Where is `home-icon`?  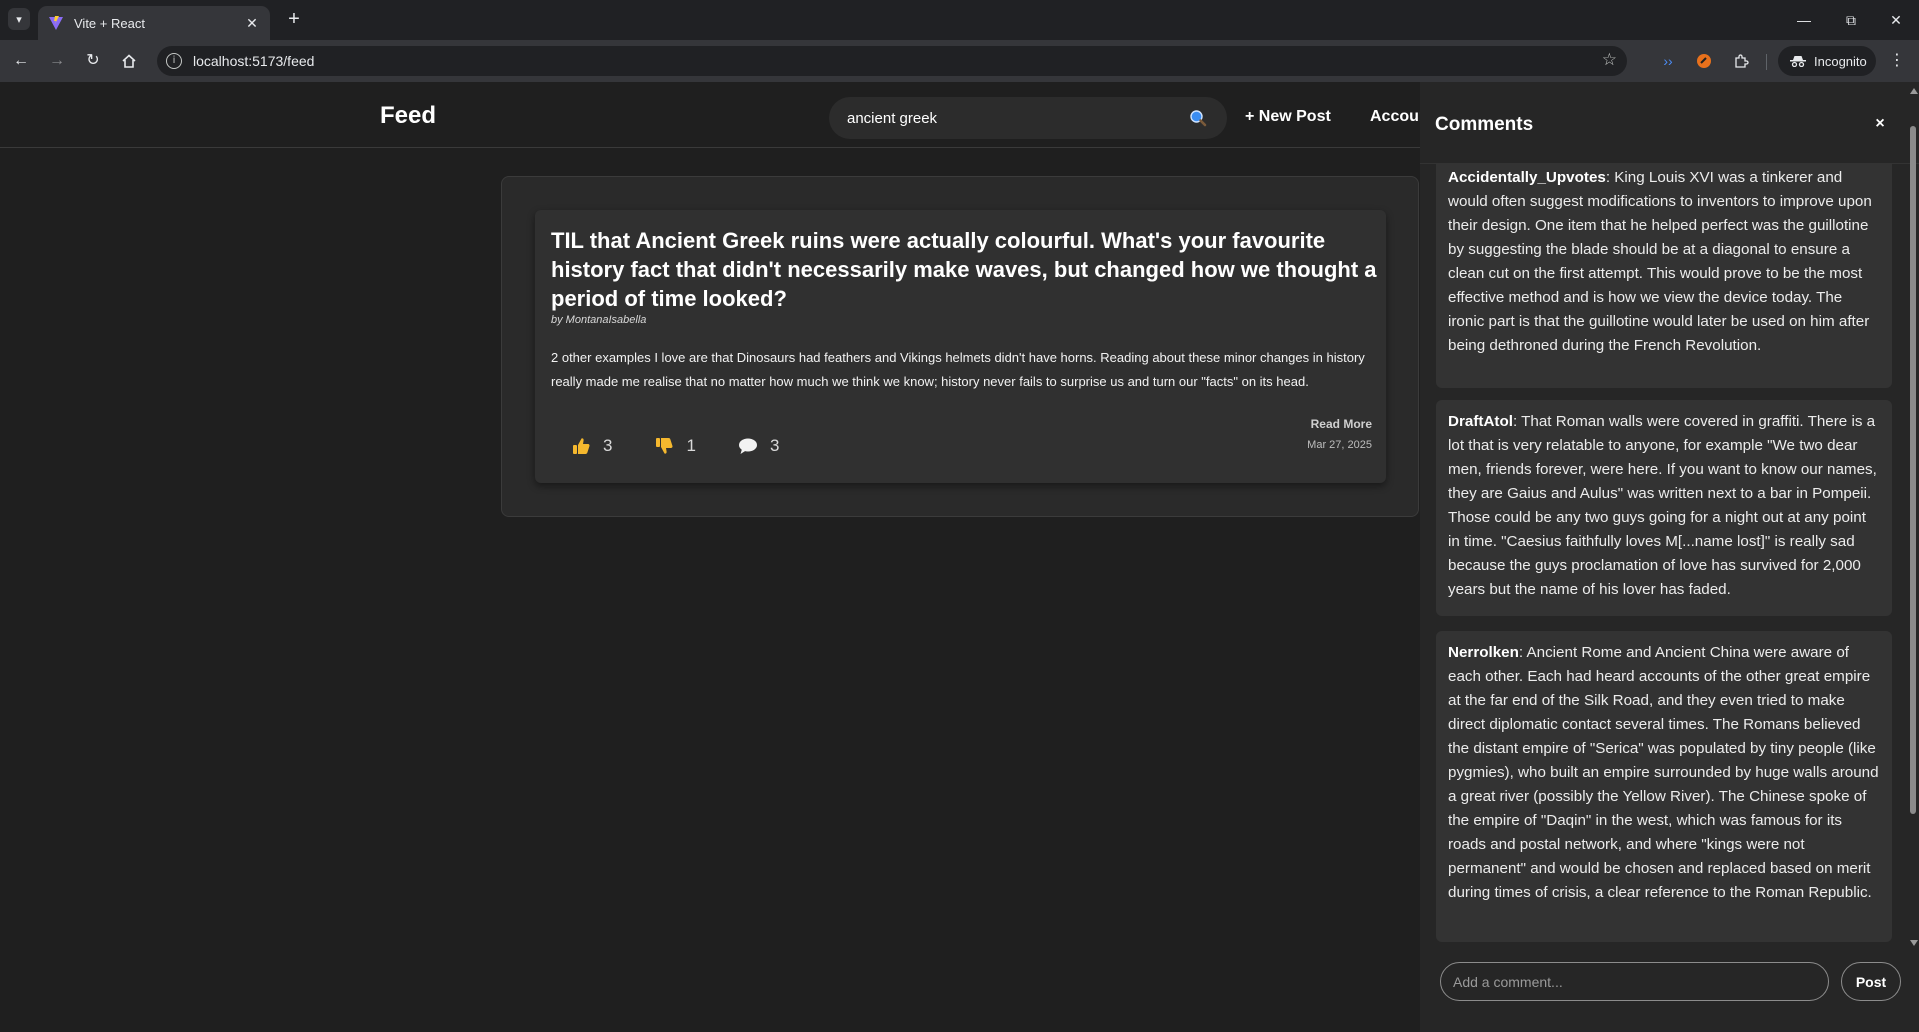
home-icon is located at coordinates (129, 61).